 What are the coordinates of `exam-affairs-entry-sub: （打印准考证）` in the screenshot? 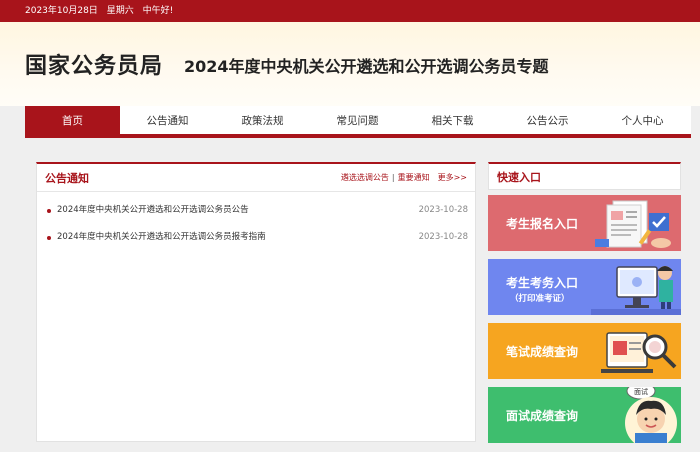 It's located at (540, 299).